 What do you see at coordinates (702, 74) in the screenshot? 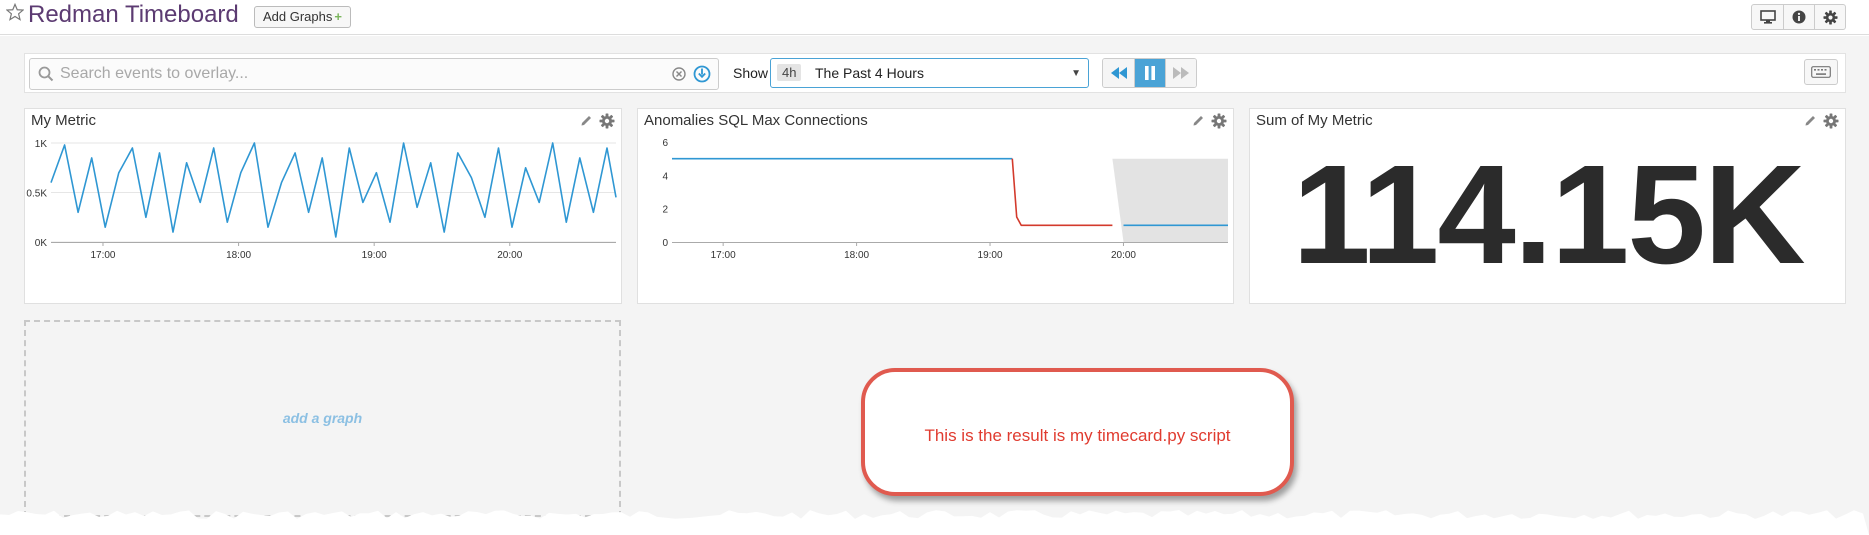
I see `power-icon` at bounding box center [702, 74].